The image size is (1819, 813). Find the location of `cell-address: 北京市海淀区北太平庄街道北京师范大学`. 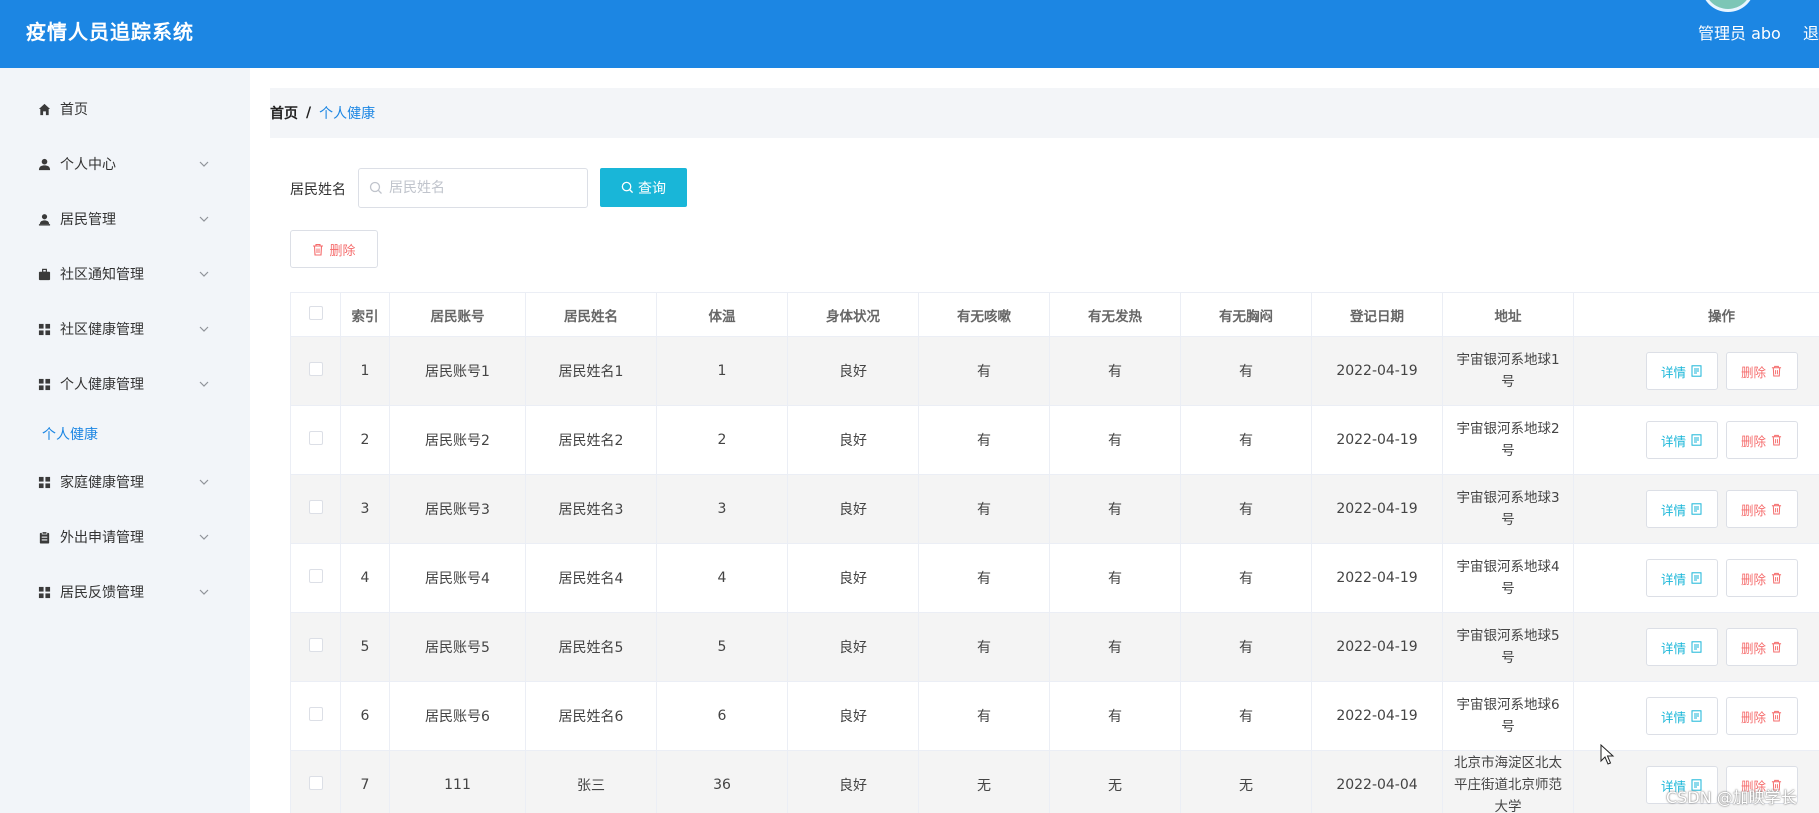

cell-address: 北京市海淀区北太平庄街道北京师范大学 is located at coordinates (1508, 781).